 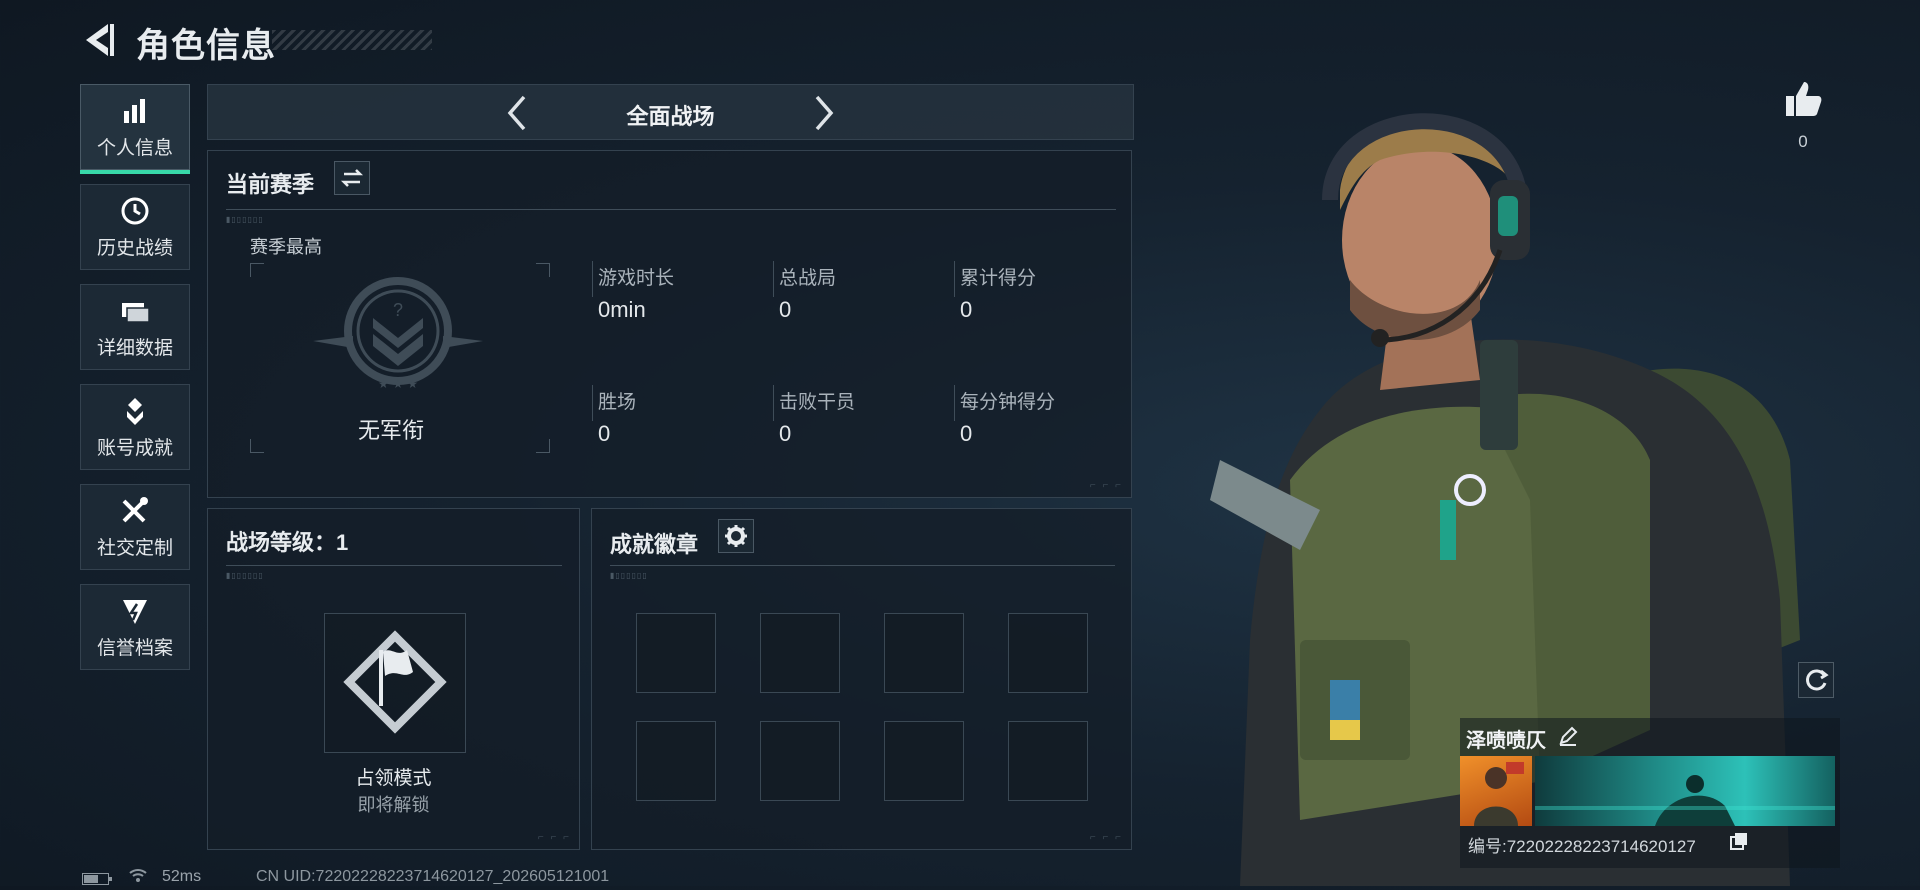 I want to click on refresh-icon, so click(x=1816, y=680).